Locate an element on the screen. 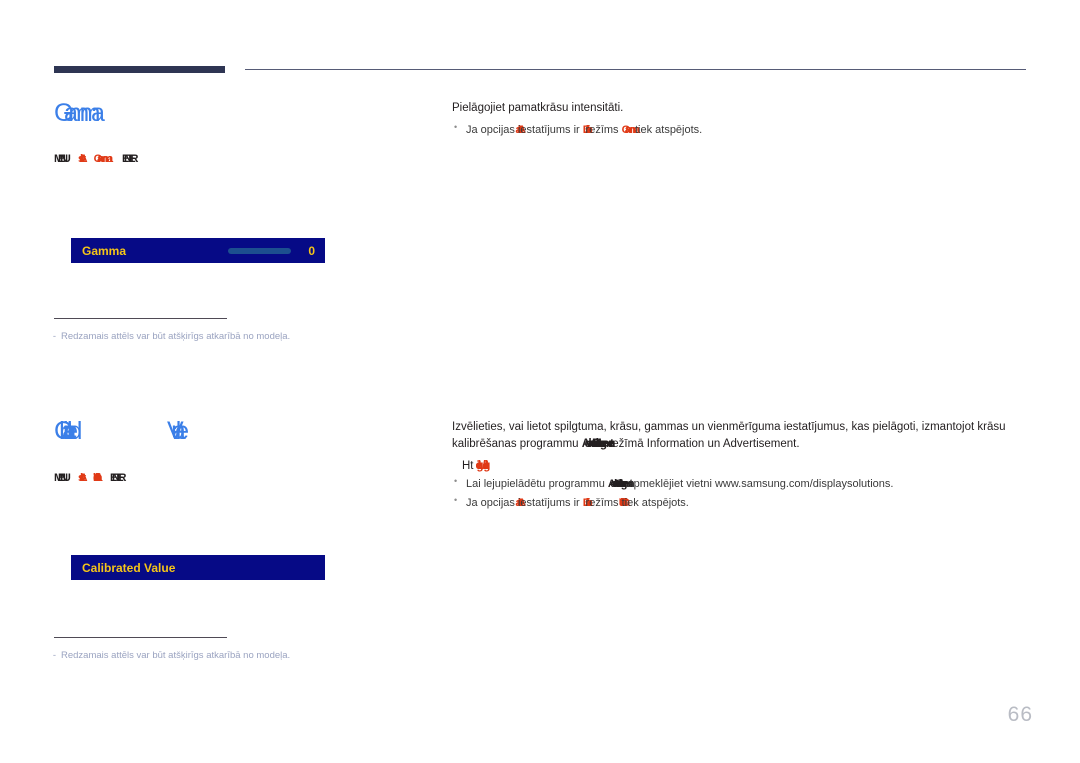  bullet-text-part: Lai lejupielādētu programmu is located at coordinates (537, 484).